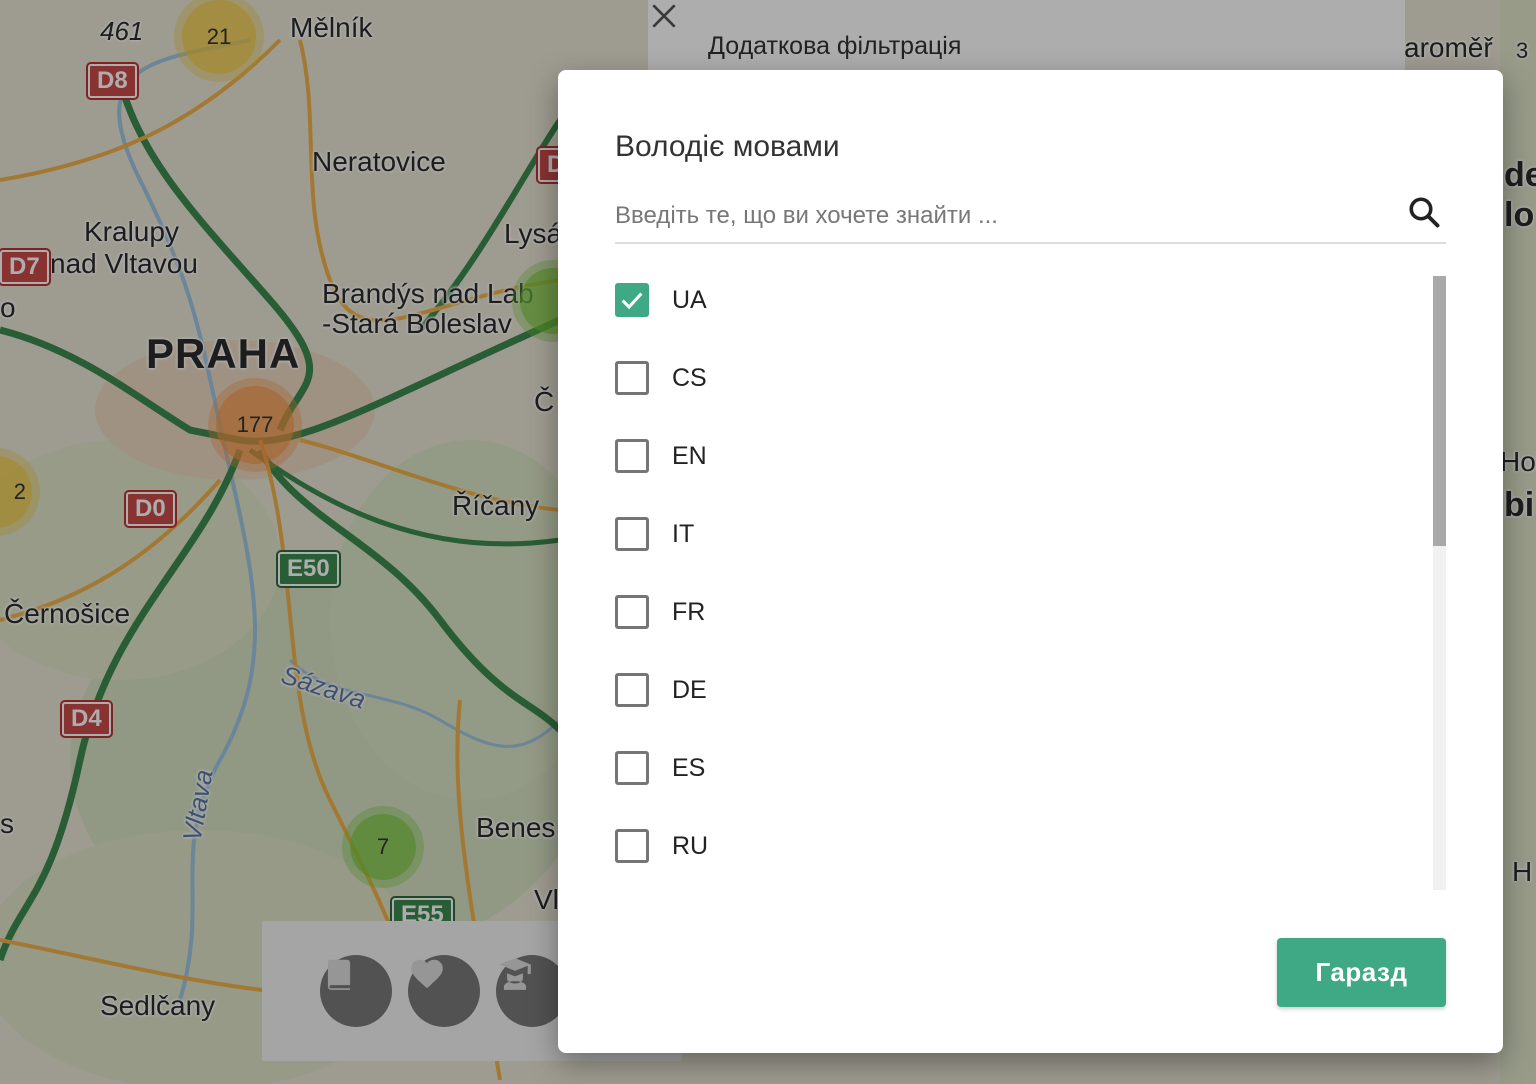 The height and width of the screenshot is (1084, 1536). I want to click on ok-button: Гаразд, so click(1361, 972).